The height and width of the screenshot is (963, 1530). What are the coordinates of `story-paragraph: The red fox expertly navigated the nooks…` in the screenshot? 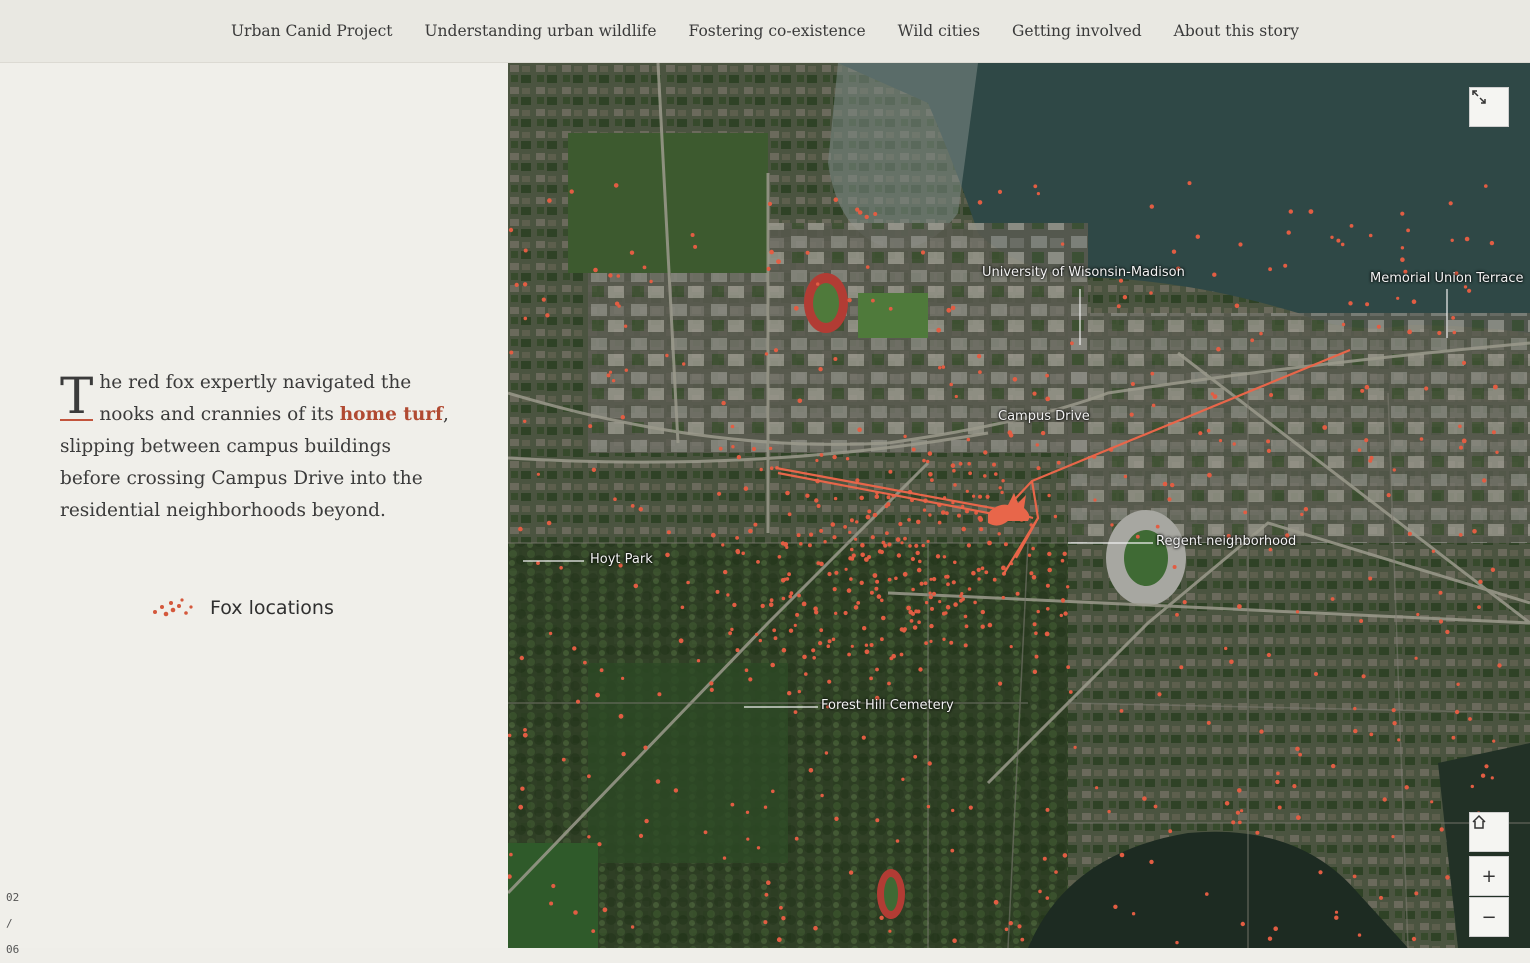 It's located at (257, 447).